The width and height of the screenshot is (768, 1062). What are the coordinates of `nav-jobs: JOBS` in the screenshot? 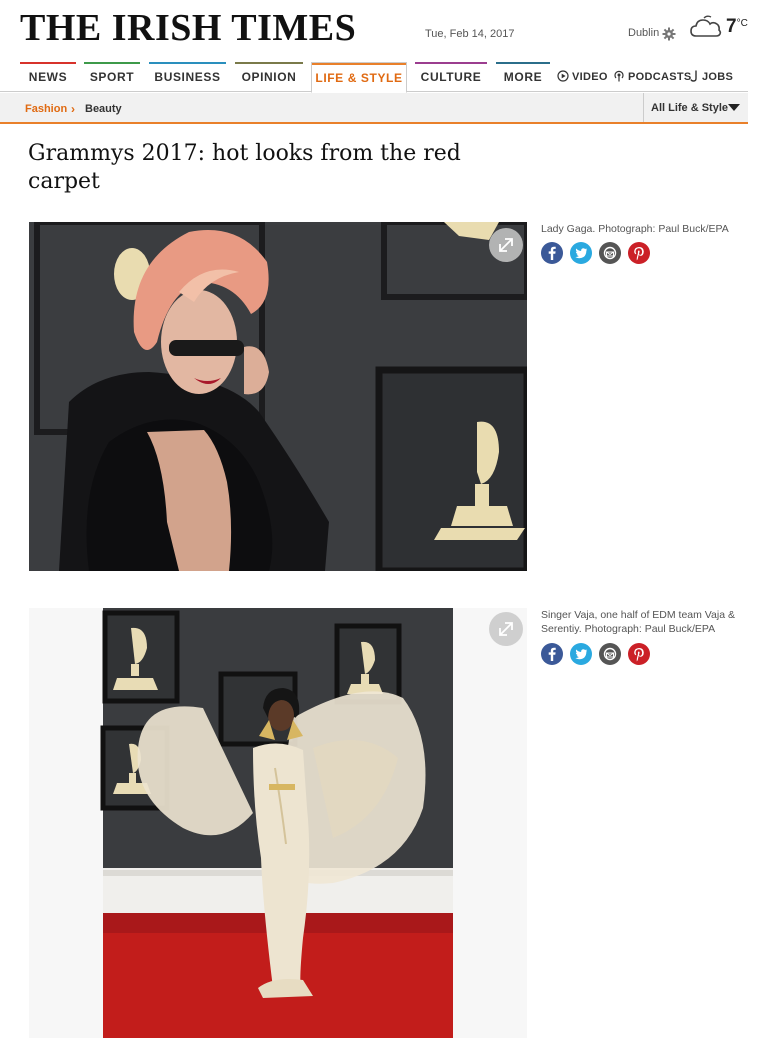 It's located at (711, 77).